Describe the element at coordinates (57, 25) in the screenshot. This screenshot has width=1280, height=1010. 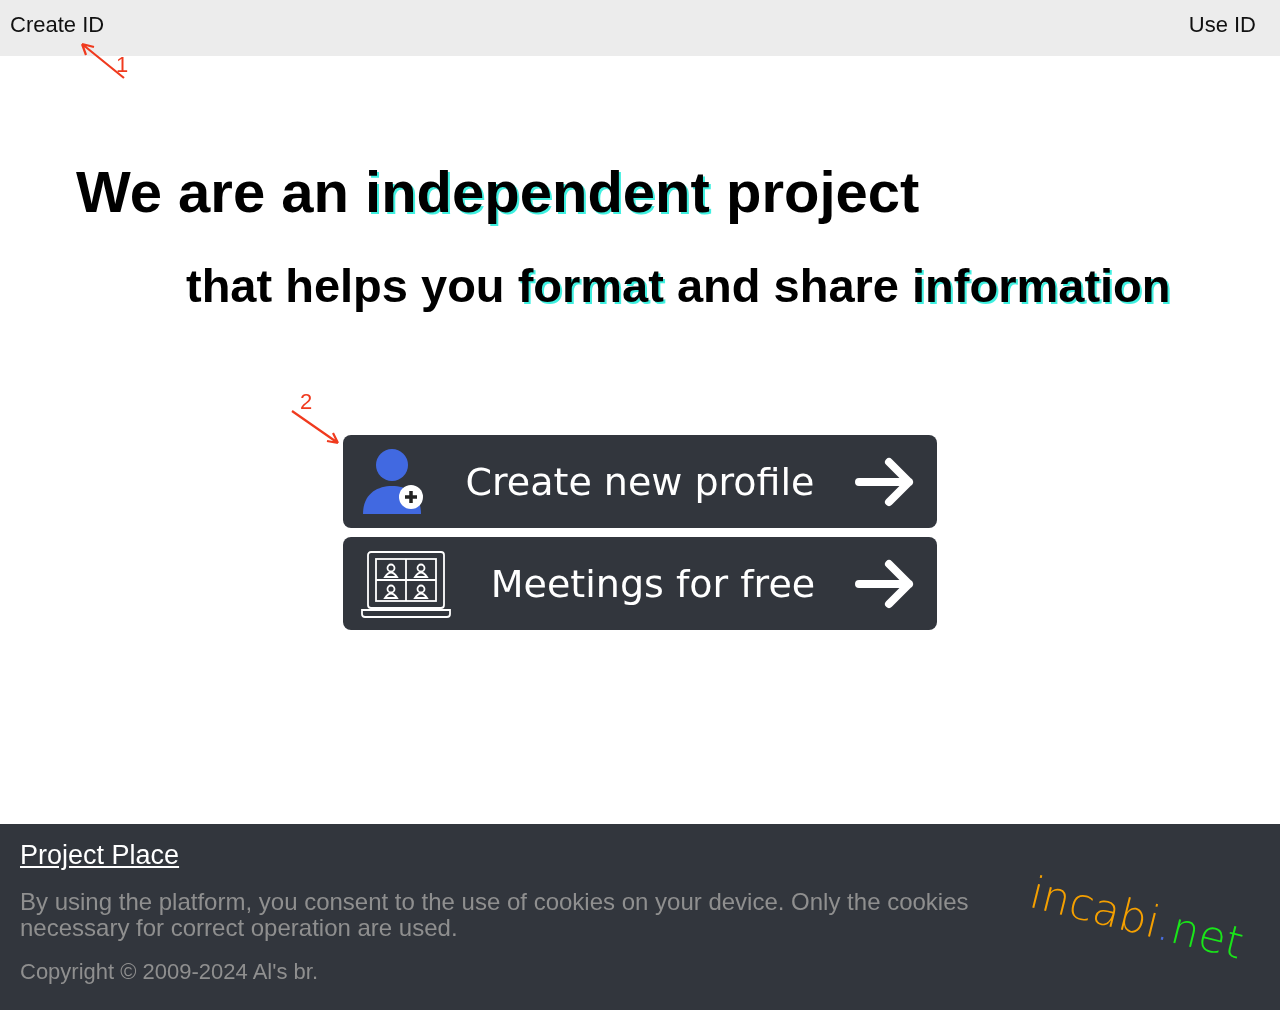
I see `create-id-link: Create ID` at that location.